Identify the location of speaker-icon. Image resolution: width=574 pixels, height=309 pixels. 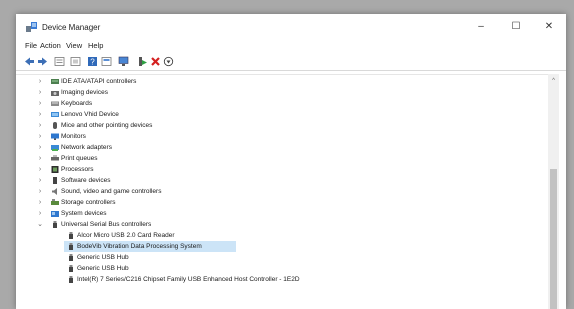
(54, 191).